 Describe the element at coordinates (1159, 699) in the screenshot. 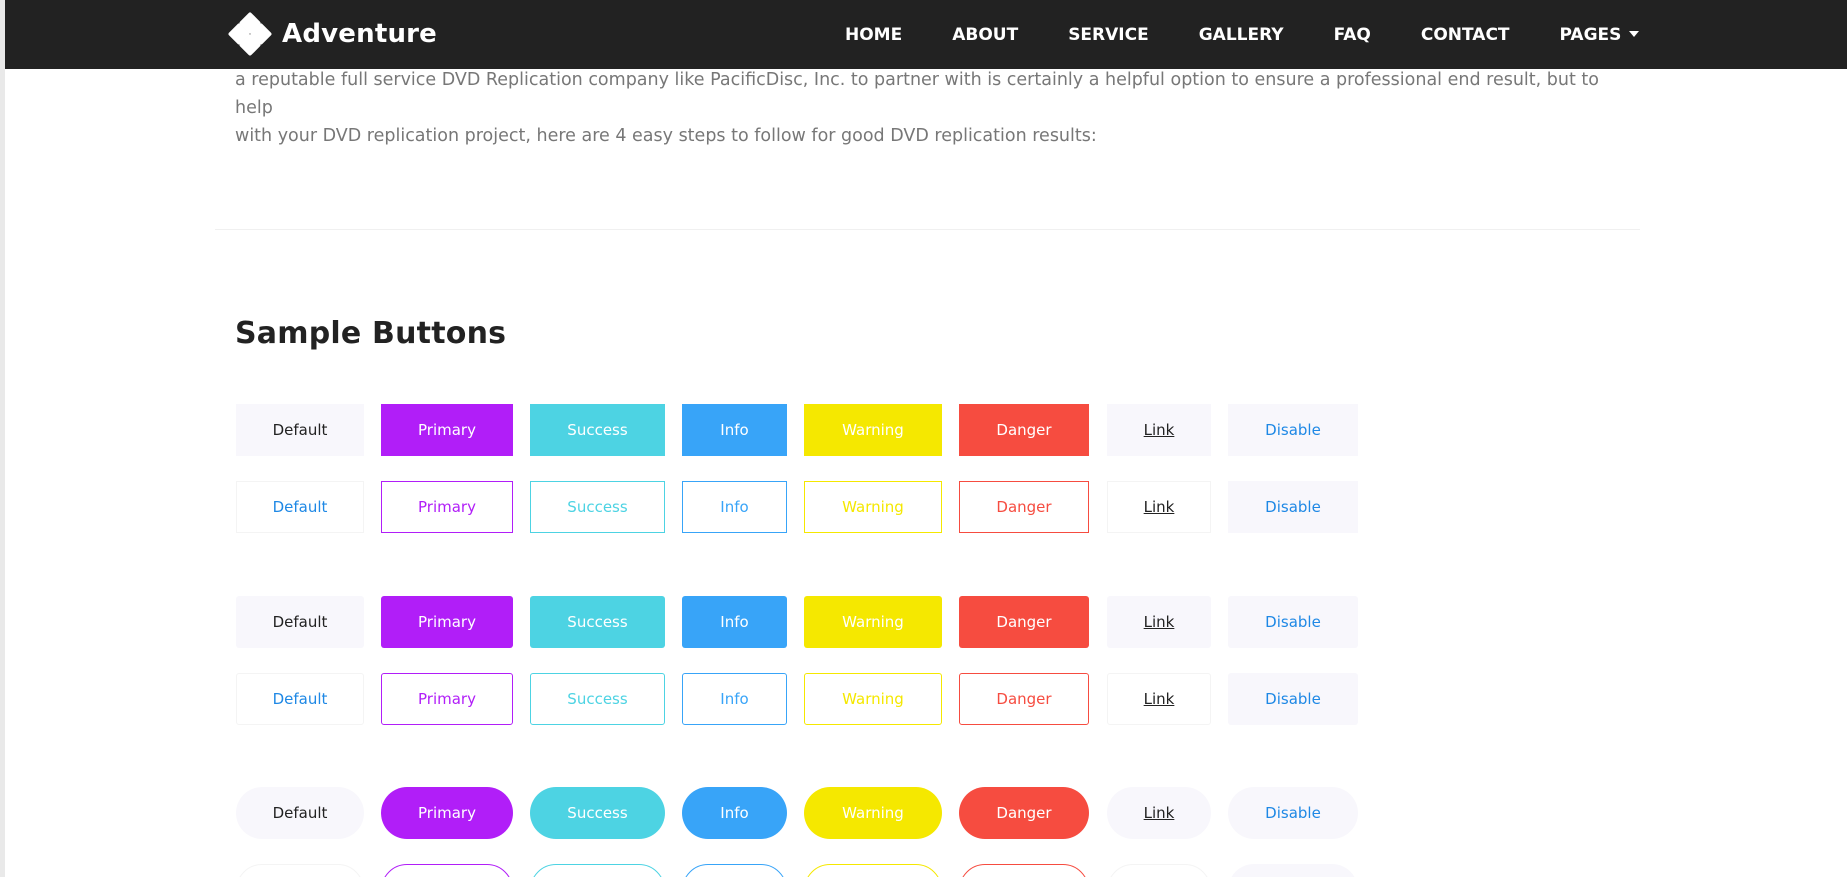

I see `link-outline-rounded-button: Link` at that location.